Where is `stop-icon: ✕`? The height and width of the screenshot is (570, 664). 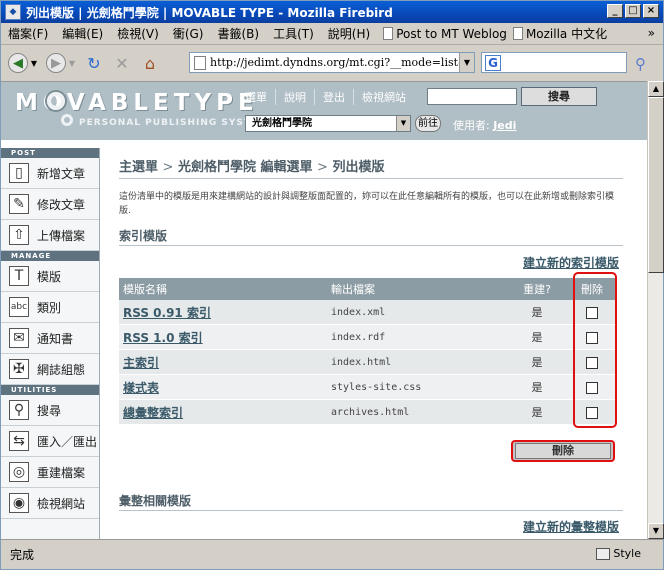 stop-icon: ✕ is located at coordinates (122, 63).